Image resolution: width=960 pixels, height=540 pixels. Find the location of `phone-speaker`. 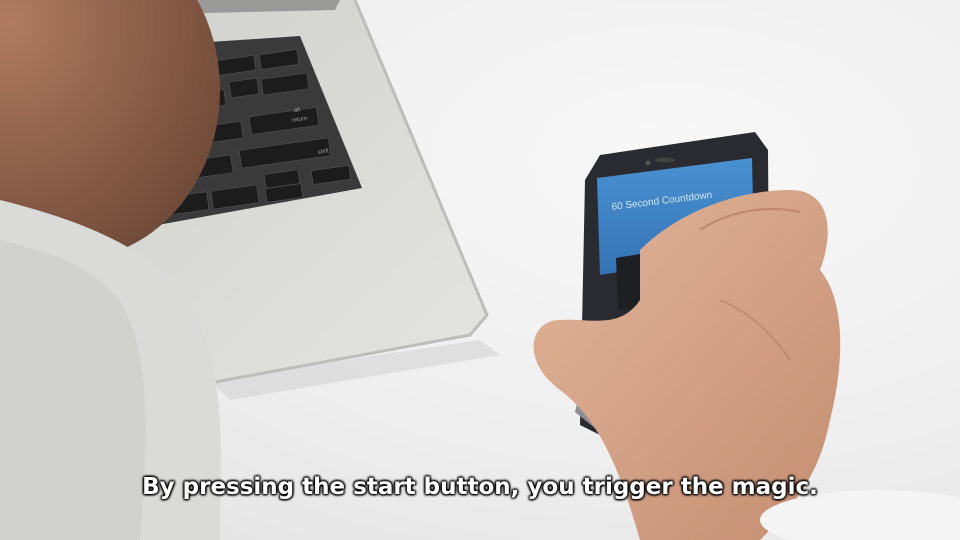

phone-speaker is located at coordinates (665, 160).